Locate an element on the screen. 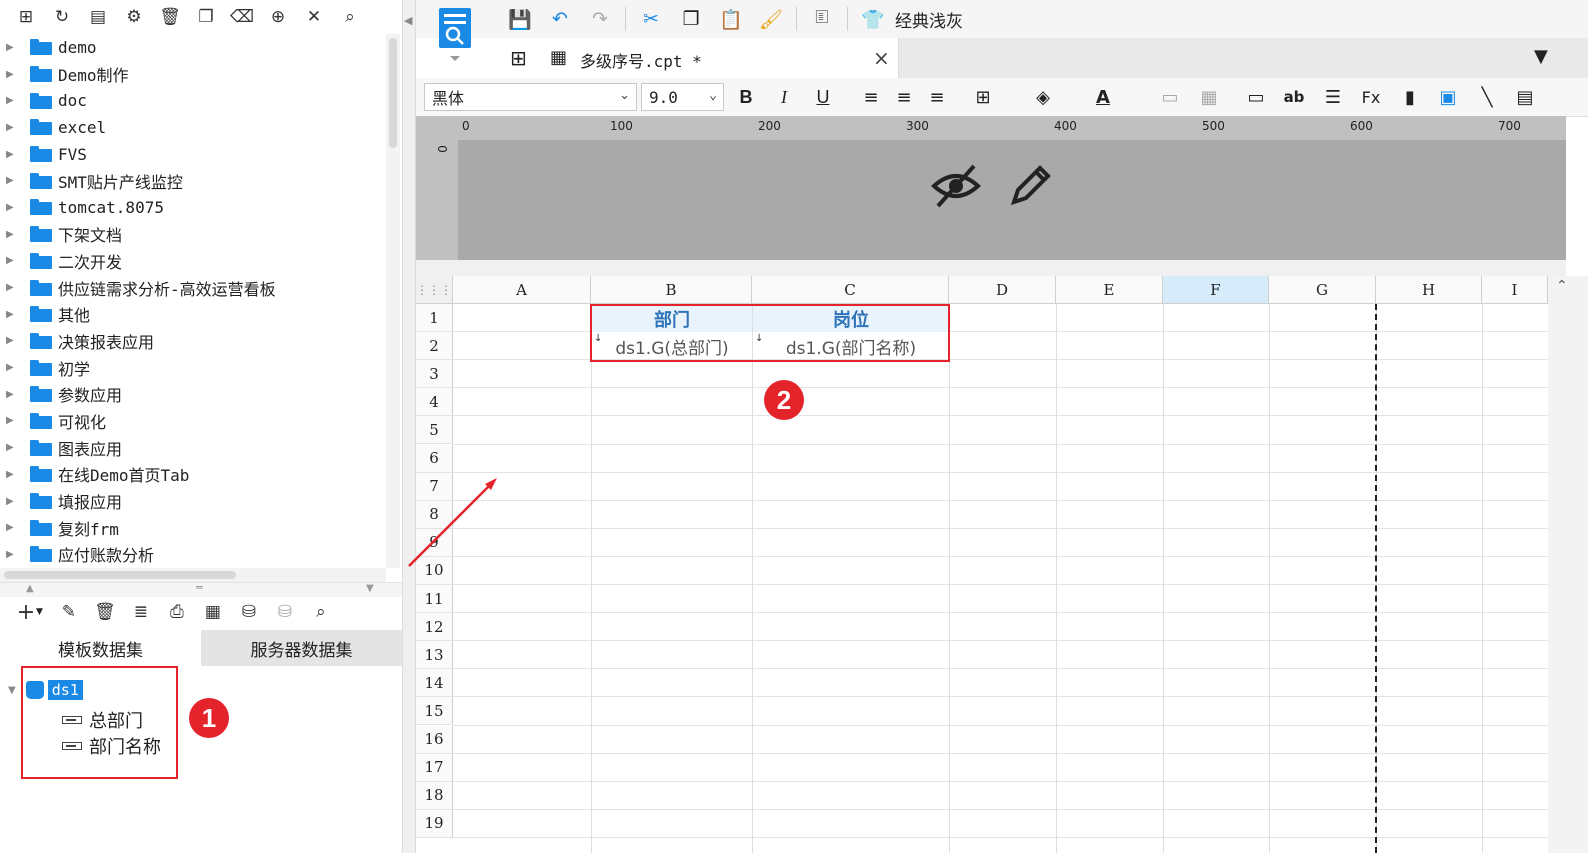  database-icon: ≣ is located at coordinates (141, 612).